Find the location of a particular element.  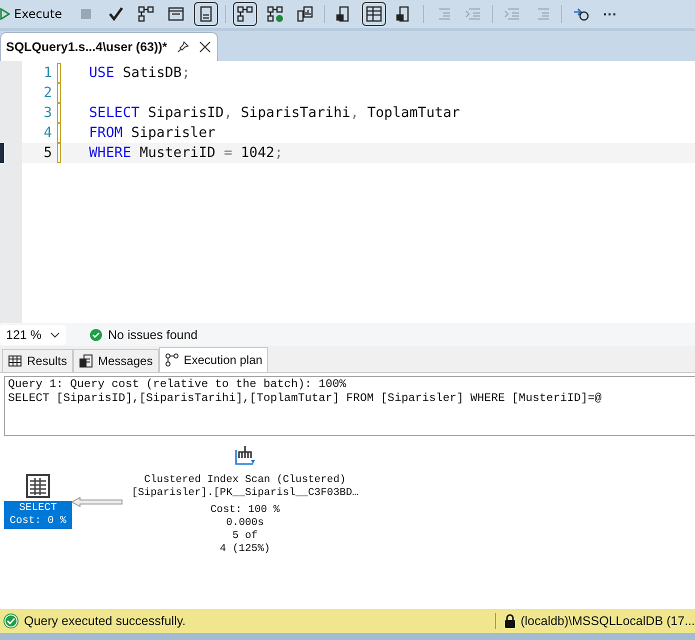

line-number: 1 is located at coordinates (47, 73).